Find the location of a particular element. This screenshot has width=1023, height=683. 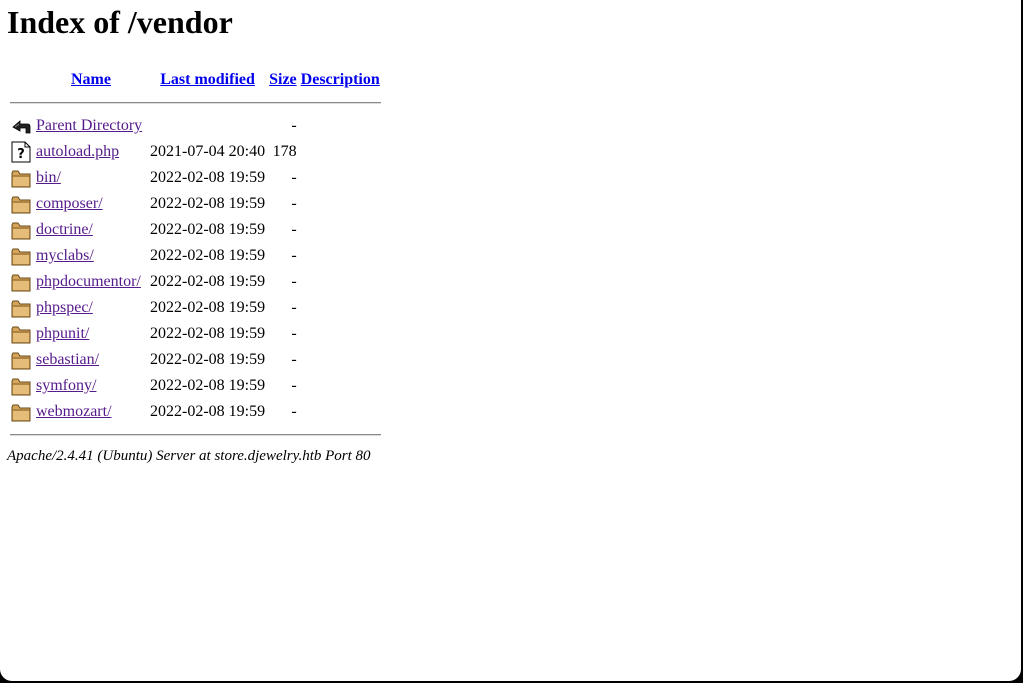

row-name-cell: autoload.php is located at coordinates (91, 152).